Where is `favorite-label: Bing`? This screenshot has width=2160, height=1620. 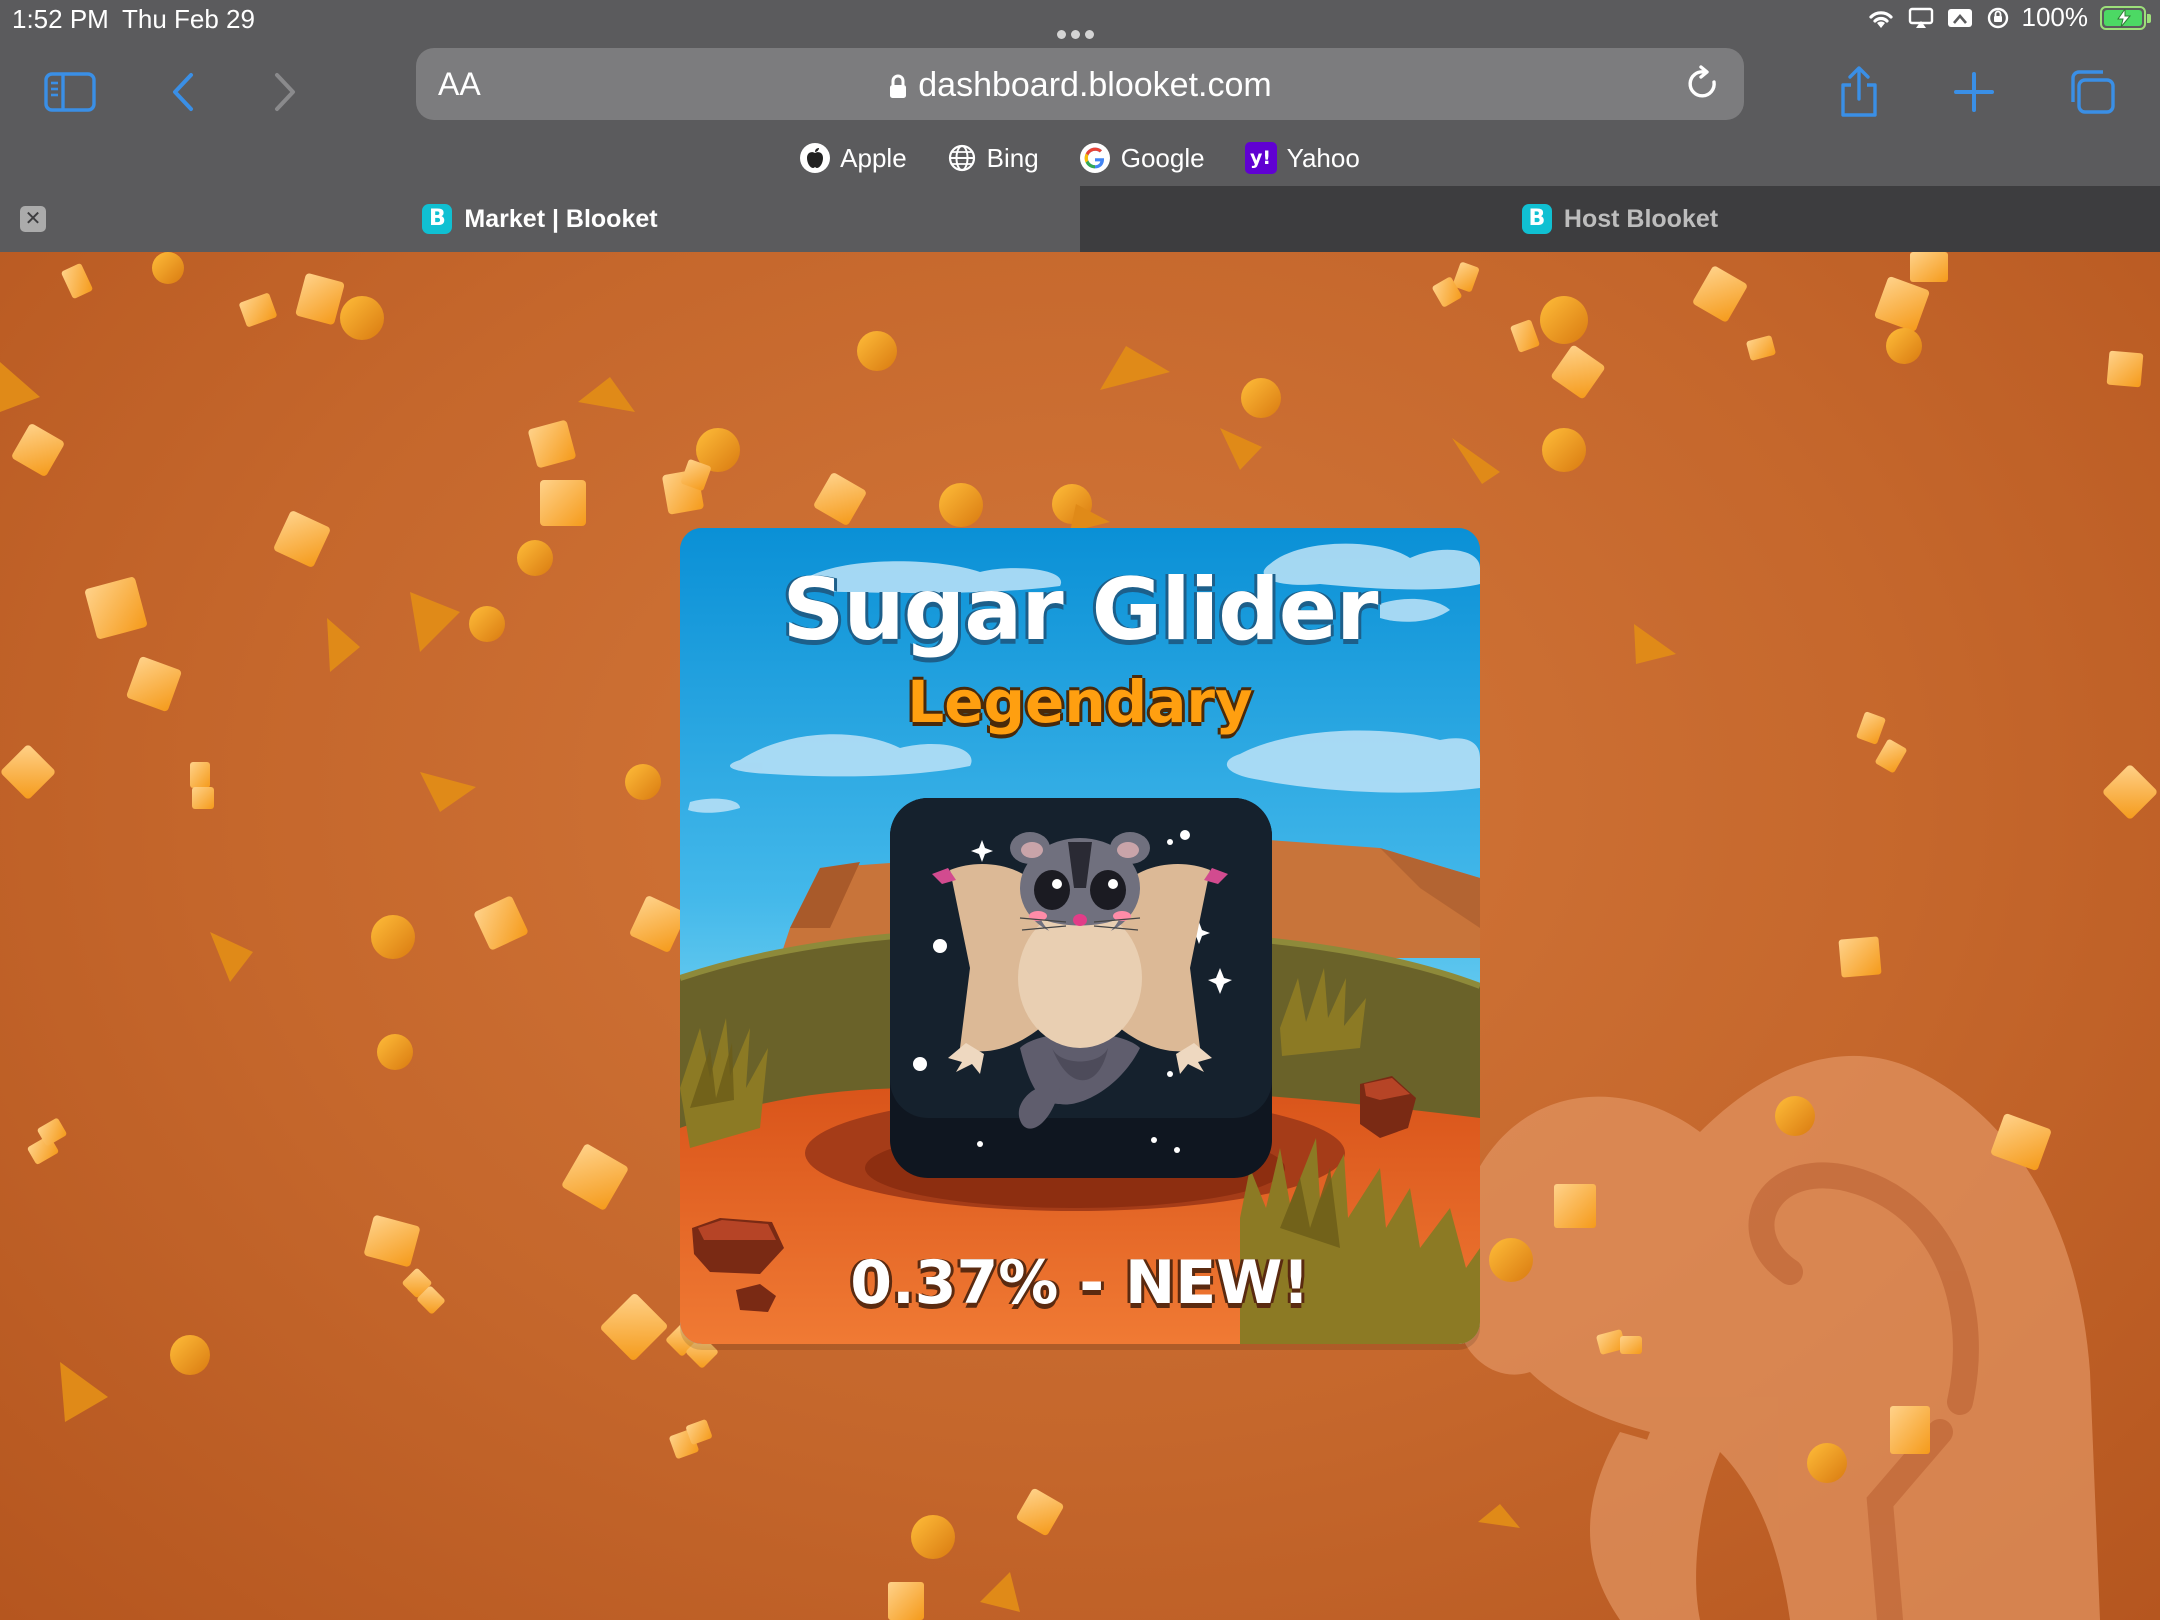 favorite-label: Bing is located at coordinates (1012, 157).